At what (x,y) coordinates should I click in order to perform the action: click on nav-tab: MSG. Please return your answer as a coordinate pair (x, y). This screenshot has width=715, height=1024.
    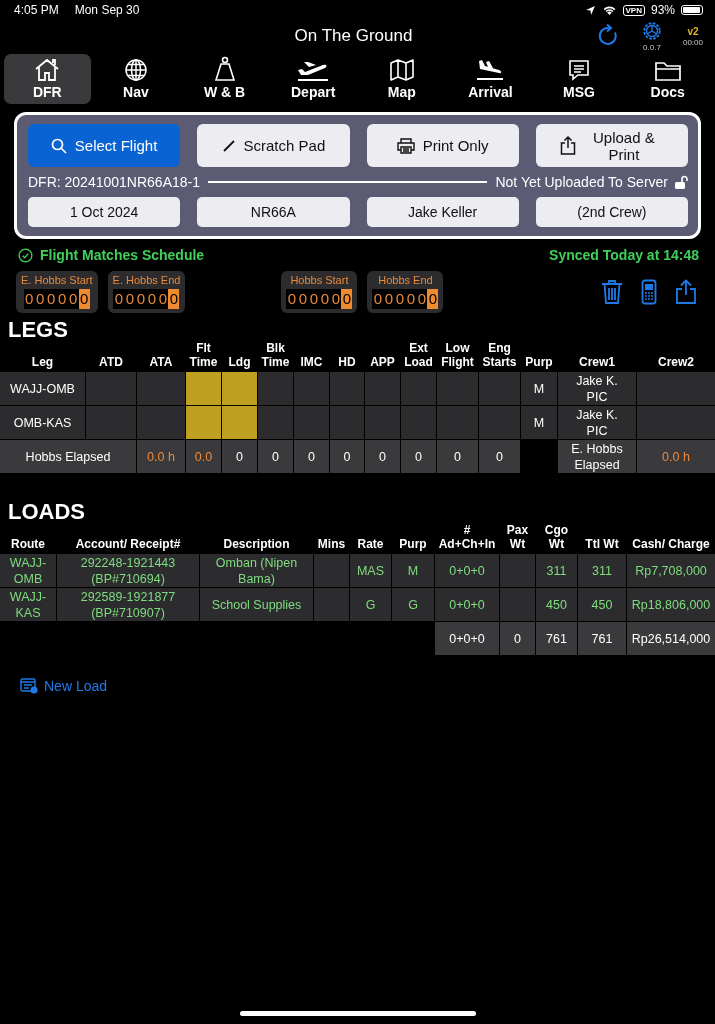
    Looking at the image, I should click on (579, 79).